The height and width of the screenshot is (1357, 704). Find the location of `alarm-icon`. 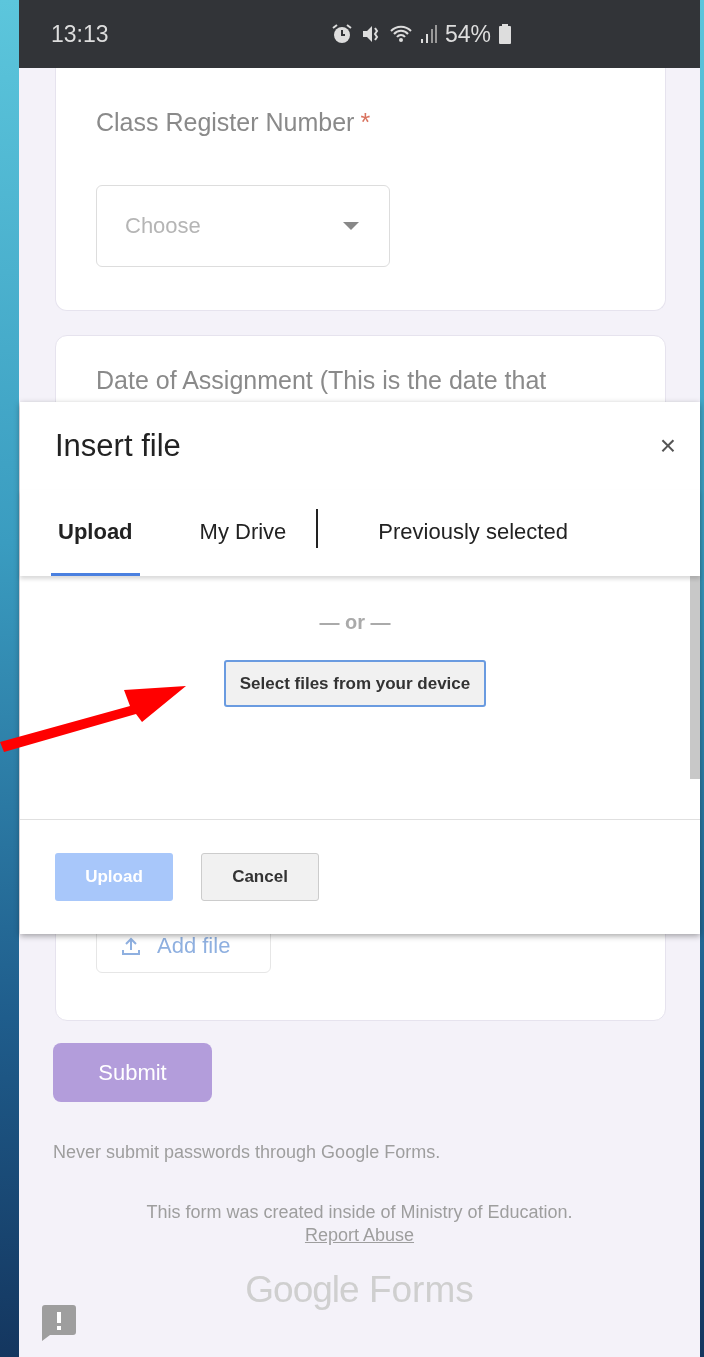

alarm-icon is located at coordinates (342, 34).